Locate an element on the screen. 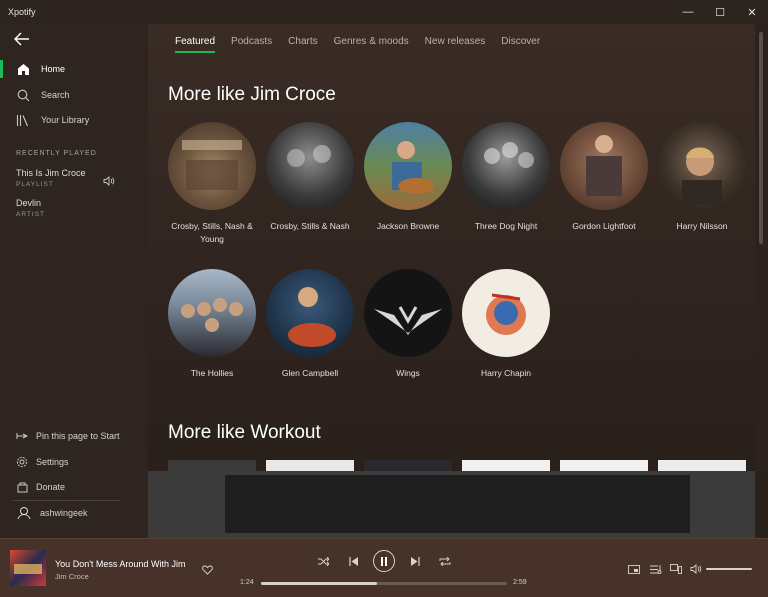 The image size is (768, 597). devices-icon is located at coordinates (676, 569).